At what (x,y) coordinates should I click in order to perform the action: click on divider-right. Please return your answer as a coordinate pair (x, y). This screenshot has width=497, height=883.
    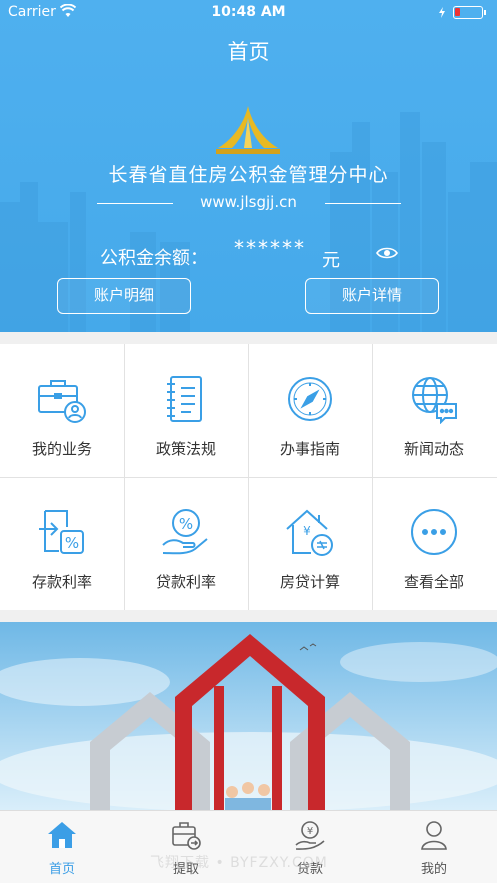
    Looking at the image, I should click on (363, 203).